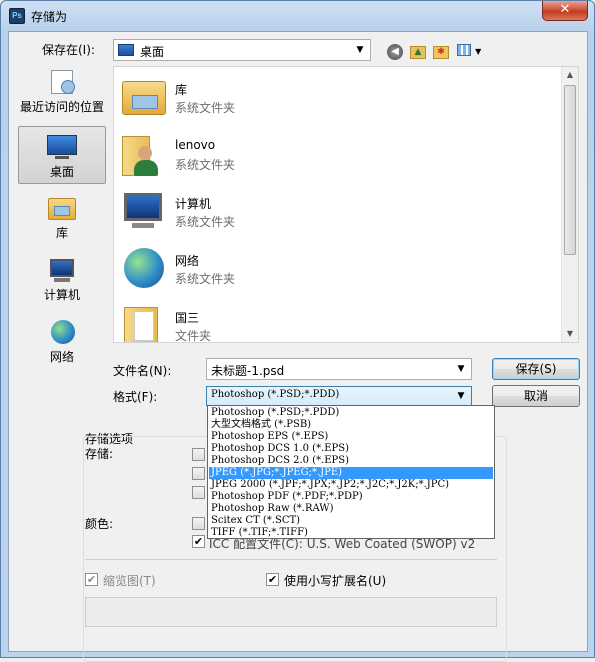 The height and width of the screenshot is (662, 595). What do you see at coordinates (291, 559) in the screenshot?
I see `divider` at bounding box center [291, 559].